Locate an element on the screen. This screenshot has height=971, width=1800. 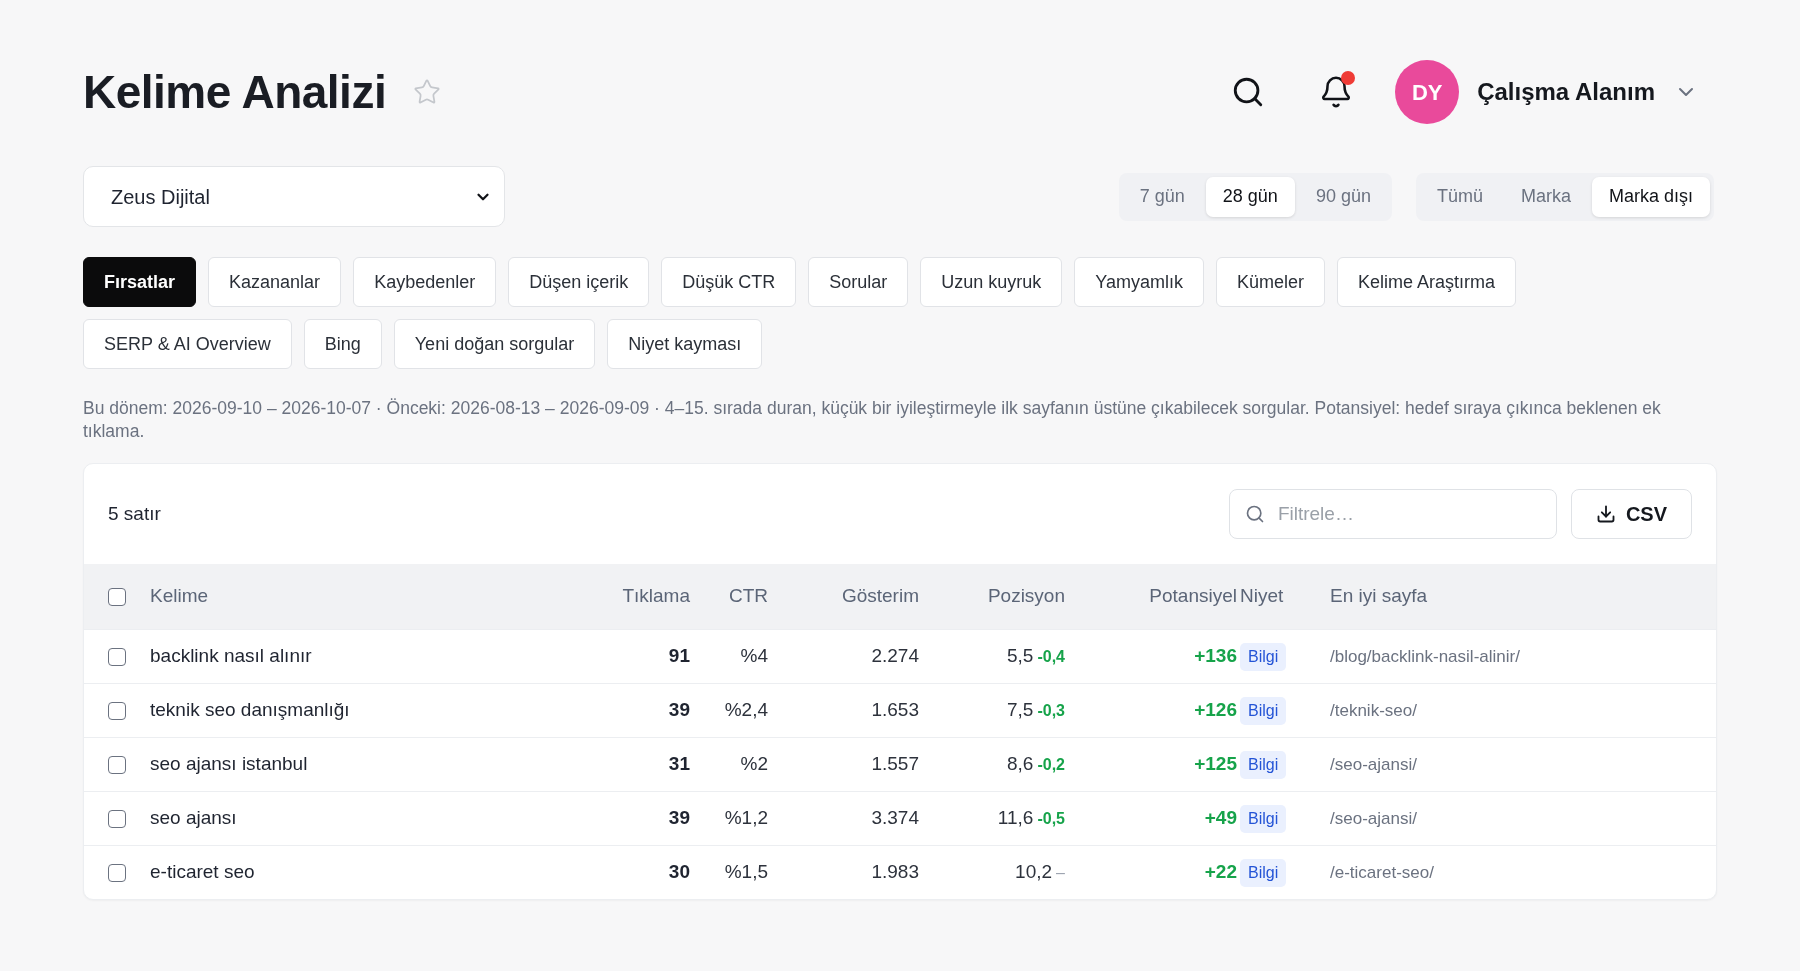
column-header: Niyet is located at coordinates (1262, 596).